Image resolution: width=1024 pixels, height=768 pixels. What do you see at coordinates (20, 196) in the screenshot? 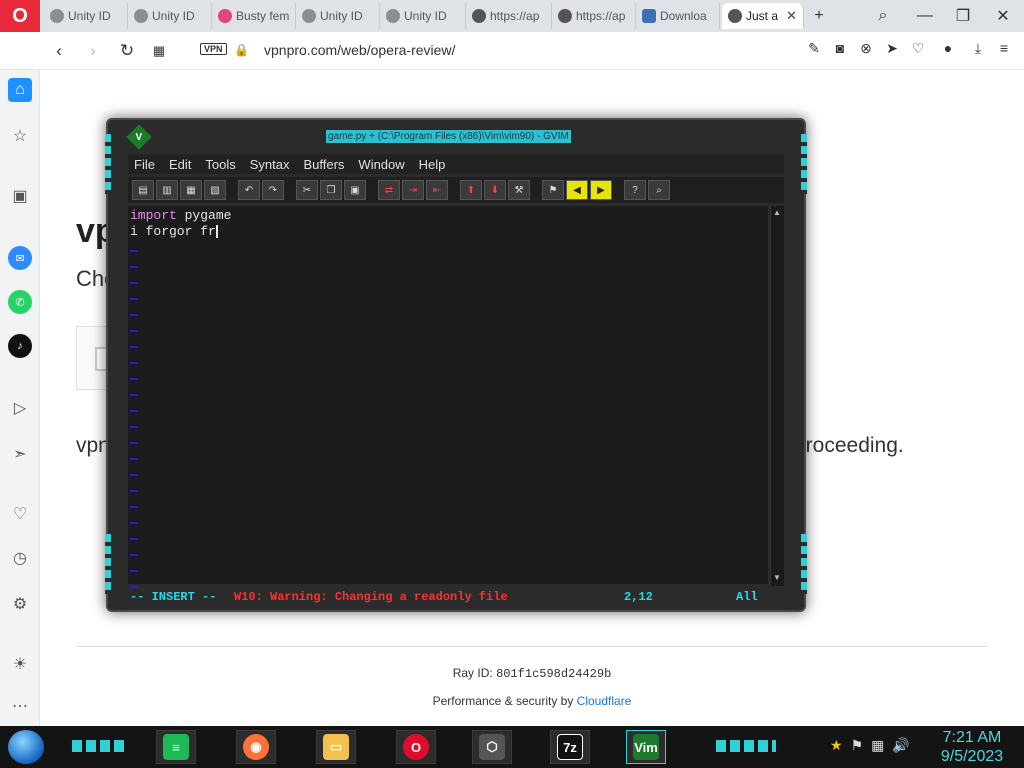
I see `shopping-bag-icon: ▣` at bounding box center [20, 196].